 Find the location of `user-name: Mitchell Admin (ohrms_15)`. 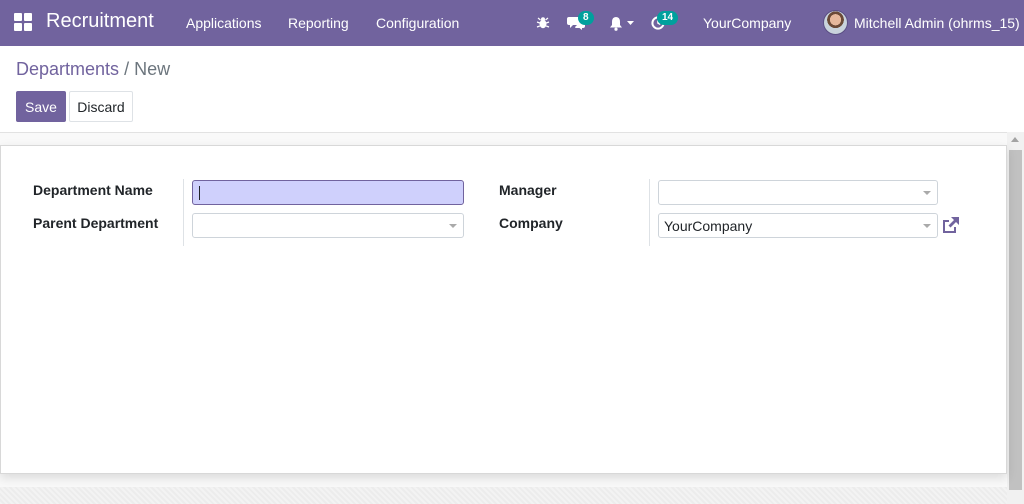

user-name: Mitchell Admin (ohrms_15) is located at coordinates (937, 22).